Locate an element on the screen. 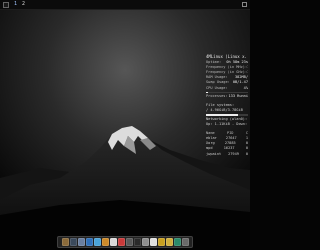 Image resolution: width=320 pixels, height=250 pixels. cpu-usage-bar is located at coordinates (227, 92).